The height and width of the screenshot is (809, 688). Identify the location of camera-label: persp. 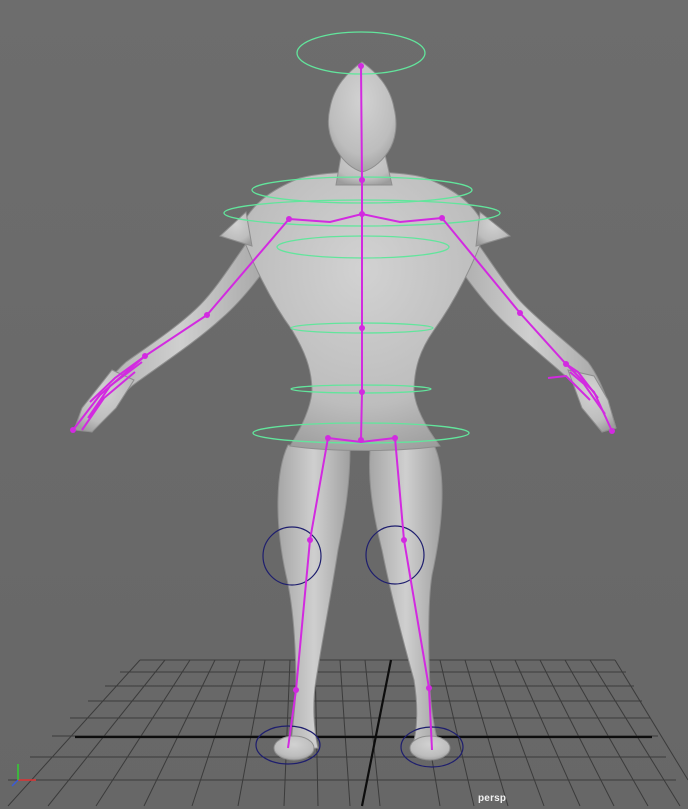
(492, 798).